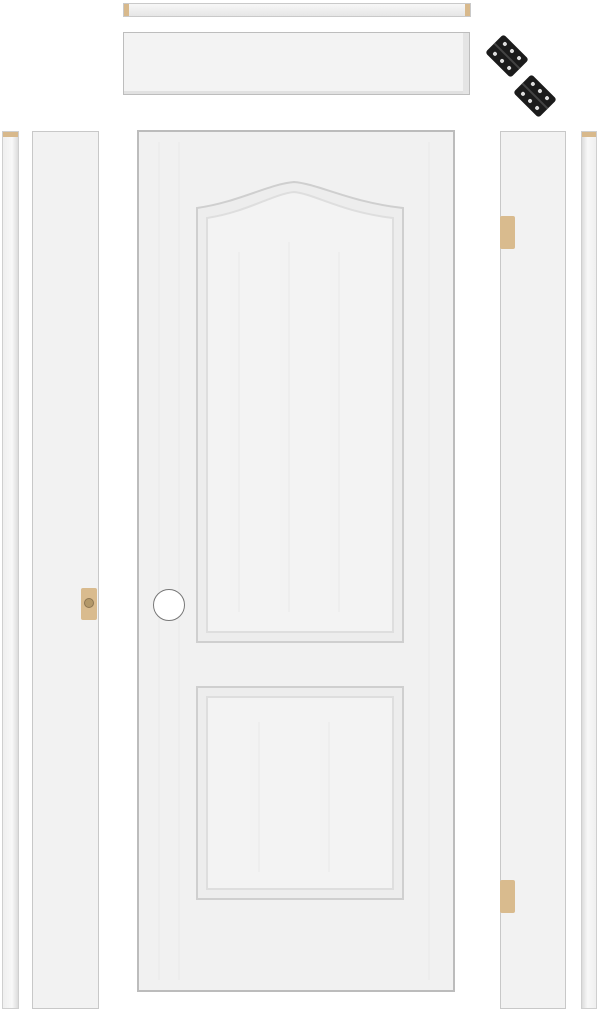  I want to click on lower-panel-field, so click(300, 793).